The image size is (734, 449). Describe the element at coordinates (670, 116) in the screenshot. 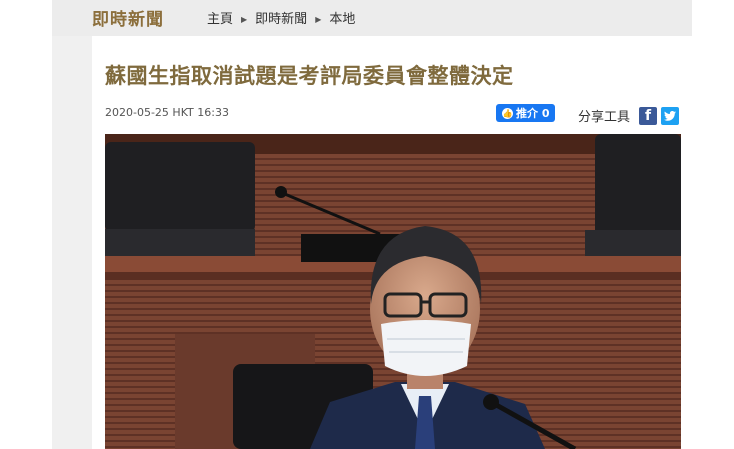

I see `twitter-icon` at that location.